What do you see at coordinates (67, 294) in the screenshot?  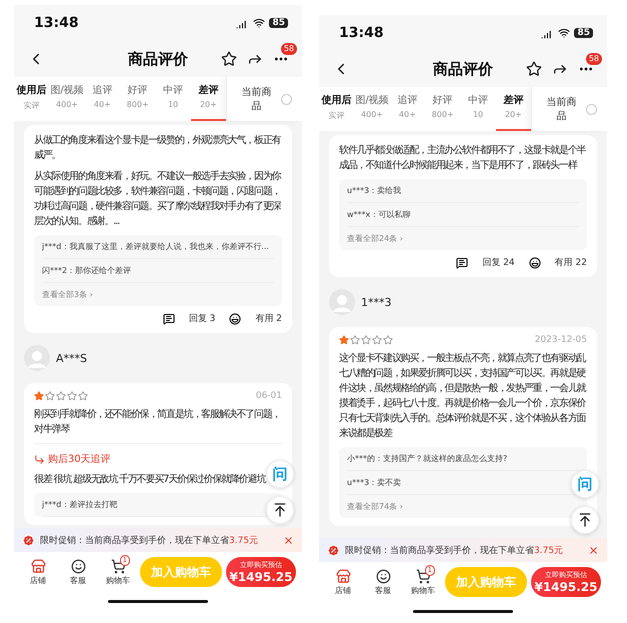 I see `view-all-link: 查看全部3条 ›` at bounding box center [67, 294].